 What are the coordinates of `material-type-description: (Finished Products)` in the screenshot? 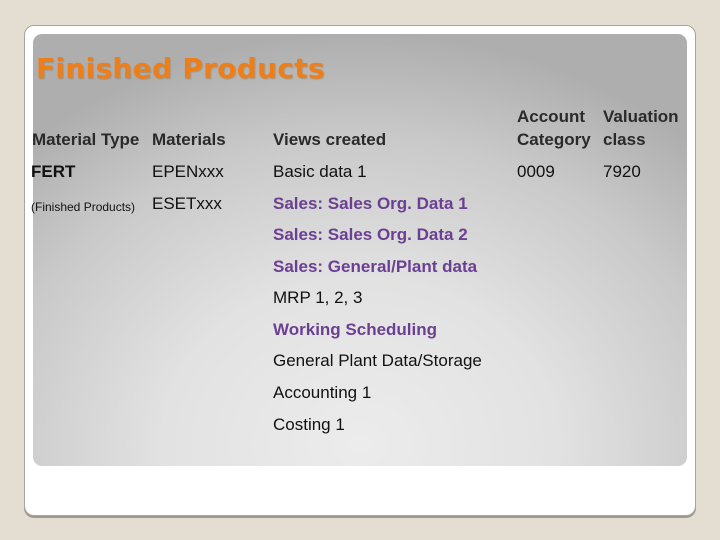 It's located at (83, 207).